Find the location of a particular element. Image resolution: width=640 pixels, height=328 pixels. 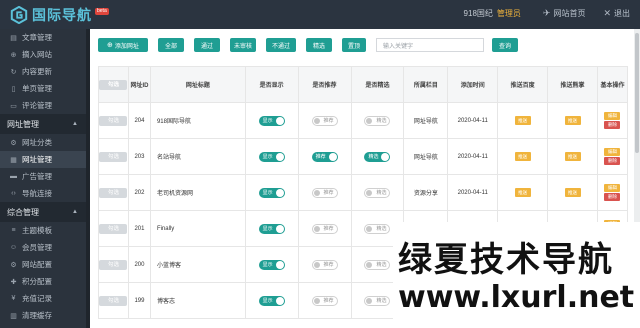

sidebar-item: ↻ 内容更新 is located at coordinates (43, 71).